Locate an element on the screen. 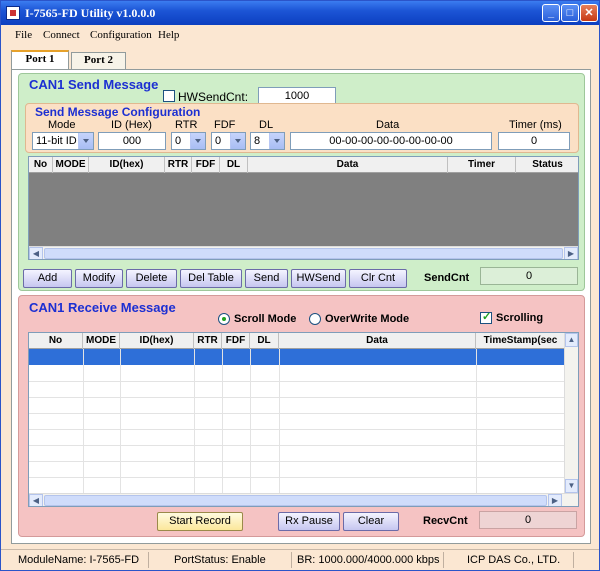 The image size is (600, 571). title-bar: I-7565-FD Utility v1.0.0.0 _ □ ✕ is located at coordinates (300, 13).